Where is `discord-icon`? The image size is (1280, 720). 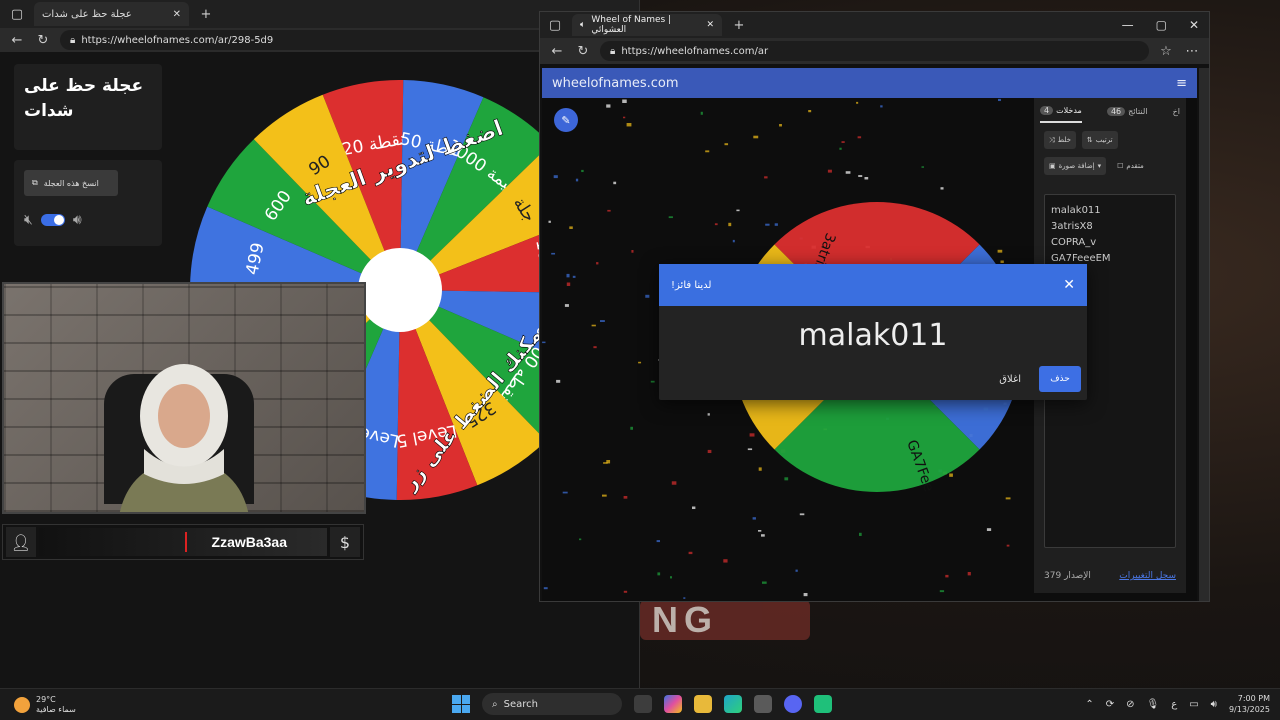 discord-icon is located at coordinates (793, 704).